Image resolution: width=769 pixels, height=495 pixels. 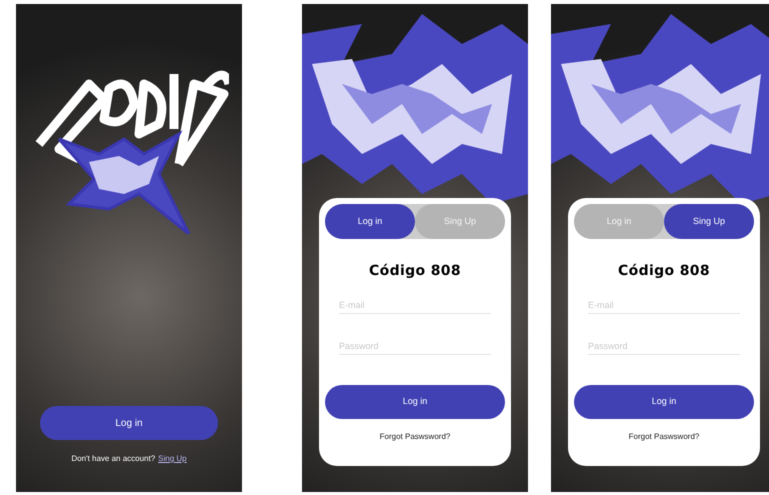 What do you see at coordinates (709, 221) in the screenshot?
I see `tab: Sing Up` at bounding box center [709, 221].